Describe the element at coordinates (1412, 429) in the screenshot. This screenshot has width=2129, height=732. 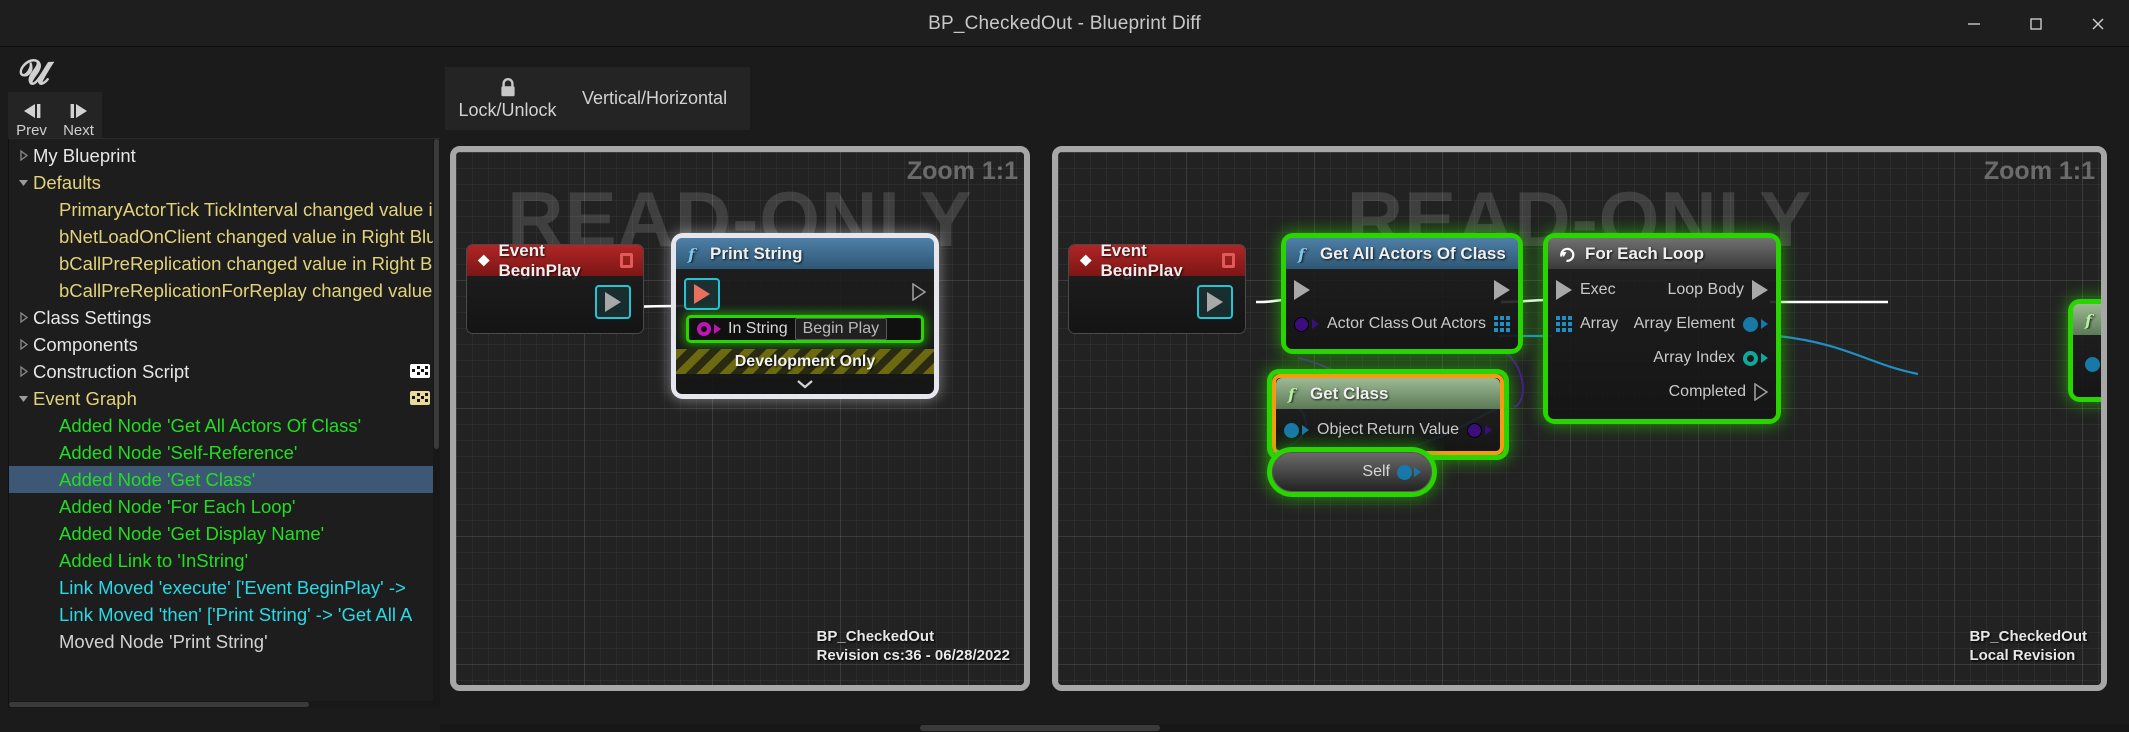
I see `out-pin-label: Return Value` at that location.